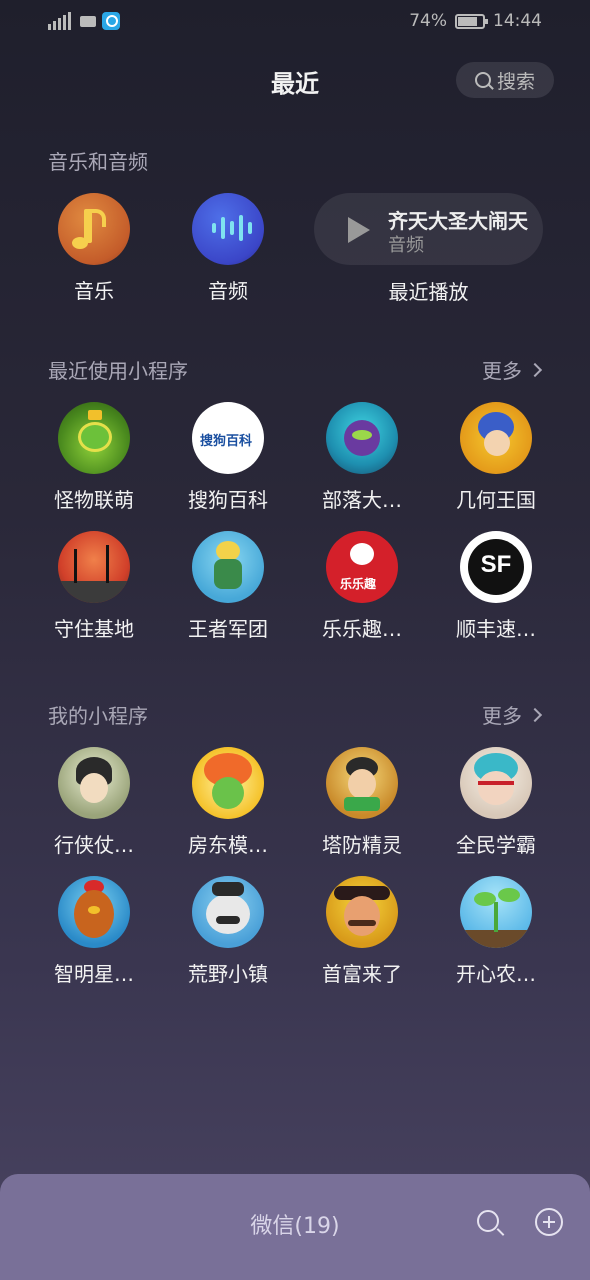  Describe the element at coordinates (496, 438) in the screenshot. I see `geometry-kingdom-icon` at that location.